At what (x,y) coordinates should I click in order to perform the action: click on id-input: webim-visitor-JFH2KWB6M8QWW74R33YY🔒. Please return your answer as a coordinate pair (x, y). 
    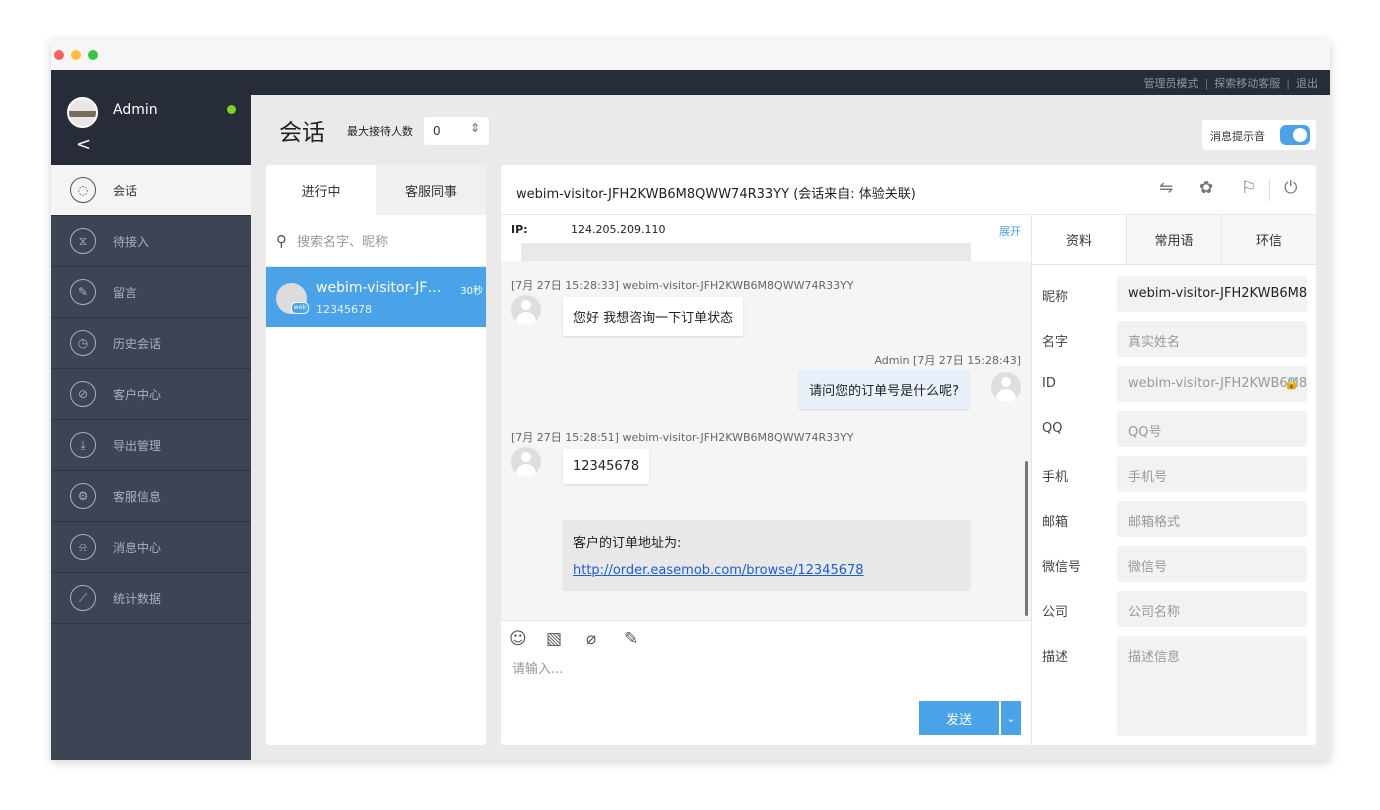
    Looking at the image, I should click on (1212, 384).